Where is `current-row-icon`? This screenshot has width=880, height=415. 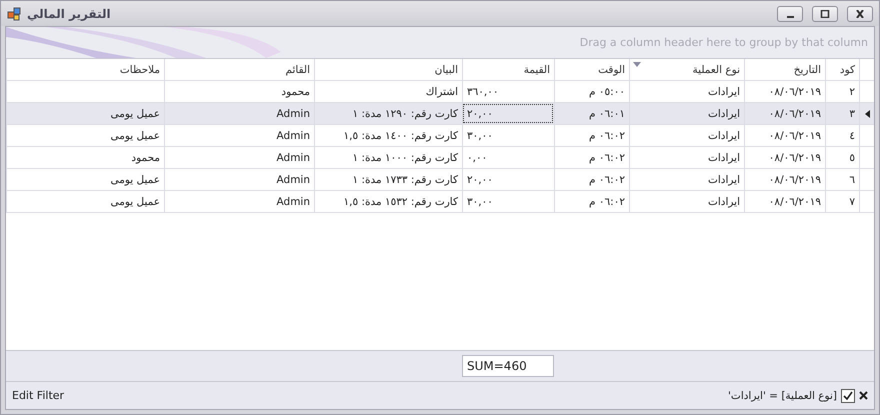 current-row-icon is located at coordinates (867, 114).